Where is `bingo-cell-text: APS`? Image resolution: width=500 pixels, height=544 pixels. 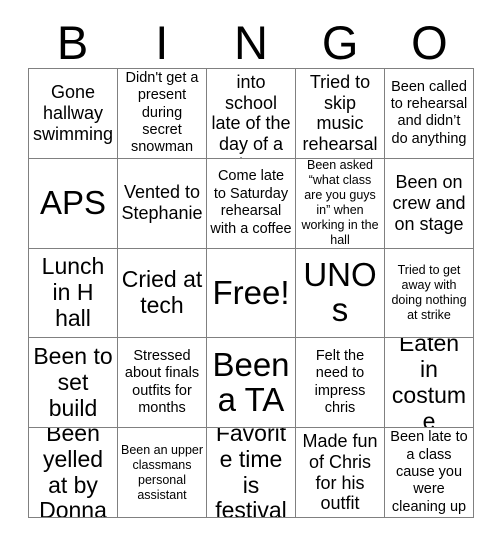
bingo-cell-text: APS is located at coordinates (73, 202).